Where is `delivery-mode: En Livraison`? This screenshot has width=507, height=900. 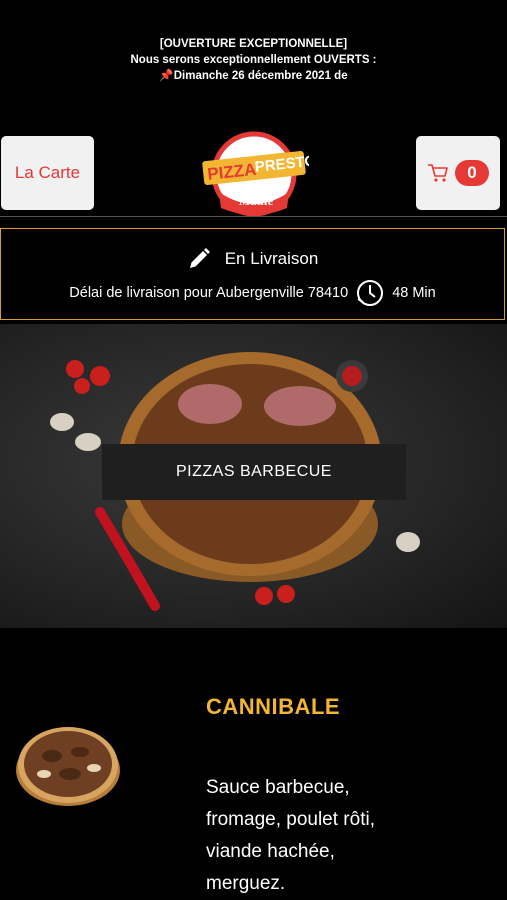 delivery-mode: En Livraison is located at coordinates (271, 258).